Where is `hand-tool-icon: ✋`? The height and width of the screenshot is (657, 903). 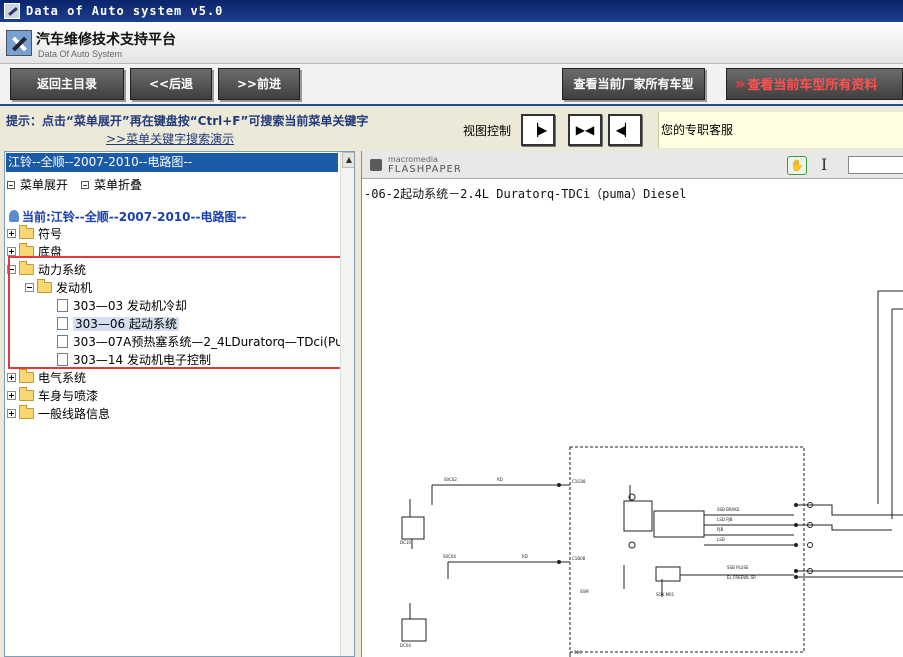 hand-tool-icon: ✋ is located at coordinates (797, 165).